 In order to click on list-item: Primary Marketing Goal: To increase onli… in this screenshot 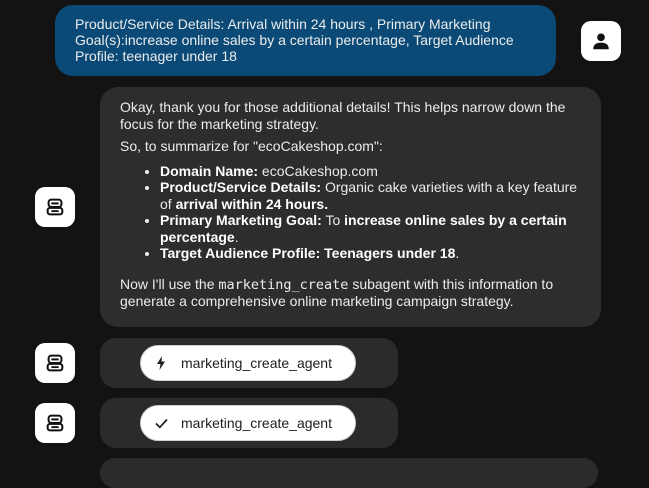, I will do `click(370, 228)`.